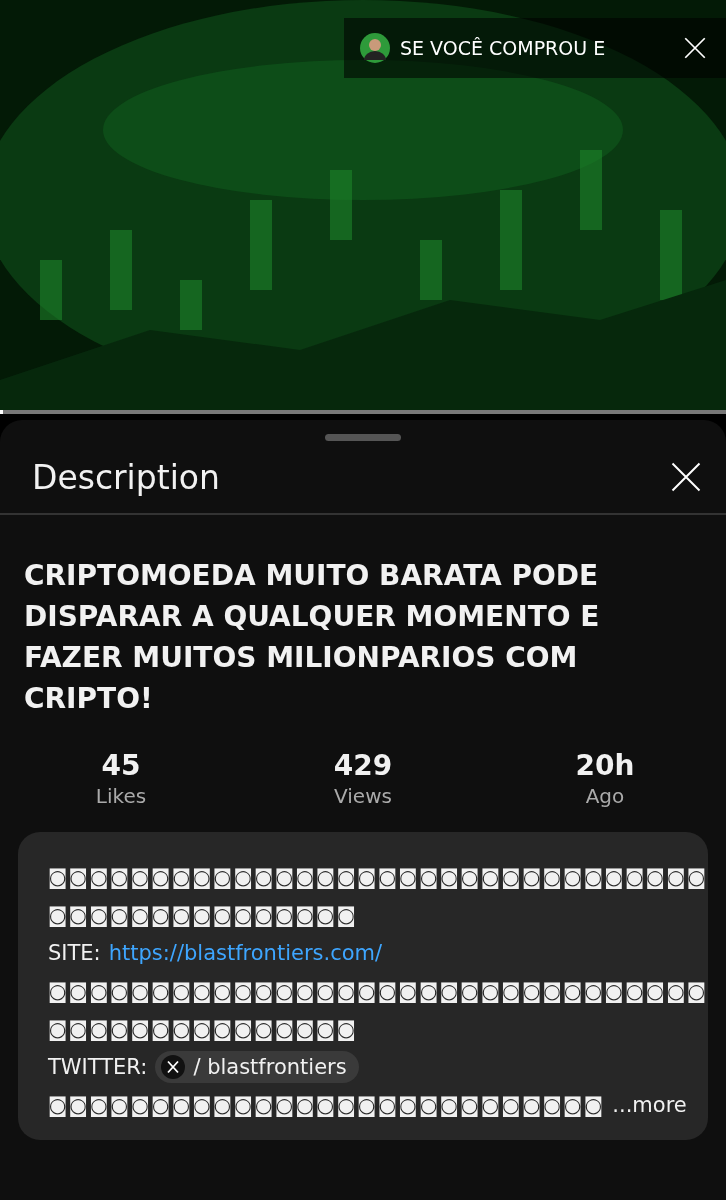 Image resolution: width=726 pixels, height=1200 pixels. Describe the element at coordinates (649, 1105) in the screenshot. I see `more-button: ...more` at that location.